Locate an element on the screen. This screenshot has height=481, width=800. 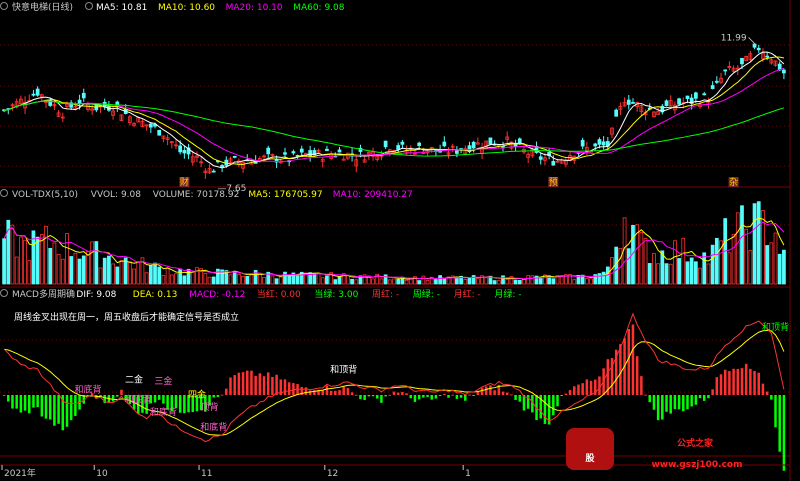
watermark-text: 公式之家 is located at coordinates (695, 443).